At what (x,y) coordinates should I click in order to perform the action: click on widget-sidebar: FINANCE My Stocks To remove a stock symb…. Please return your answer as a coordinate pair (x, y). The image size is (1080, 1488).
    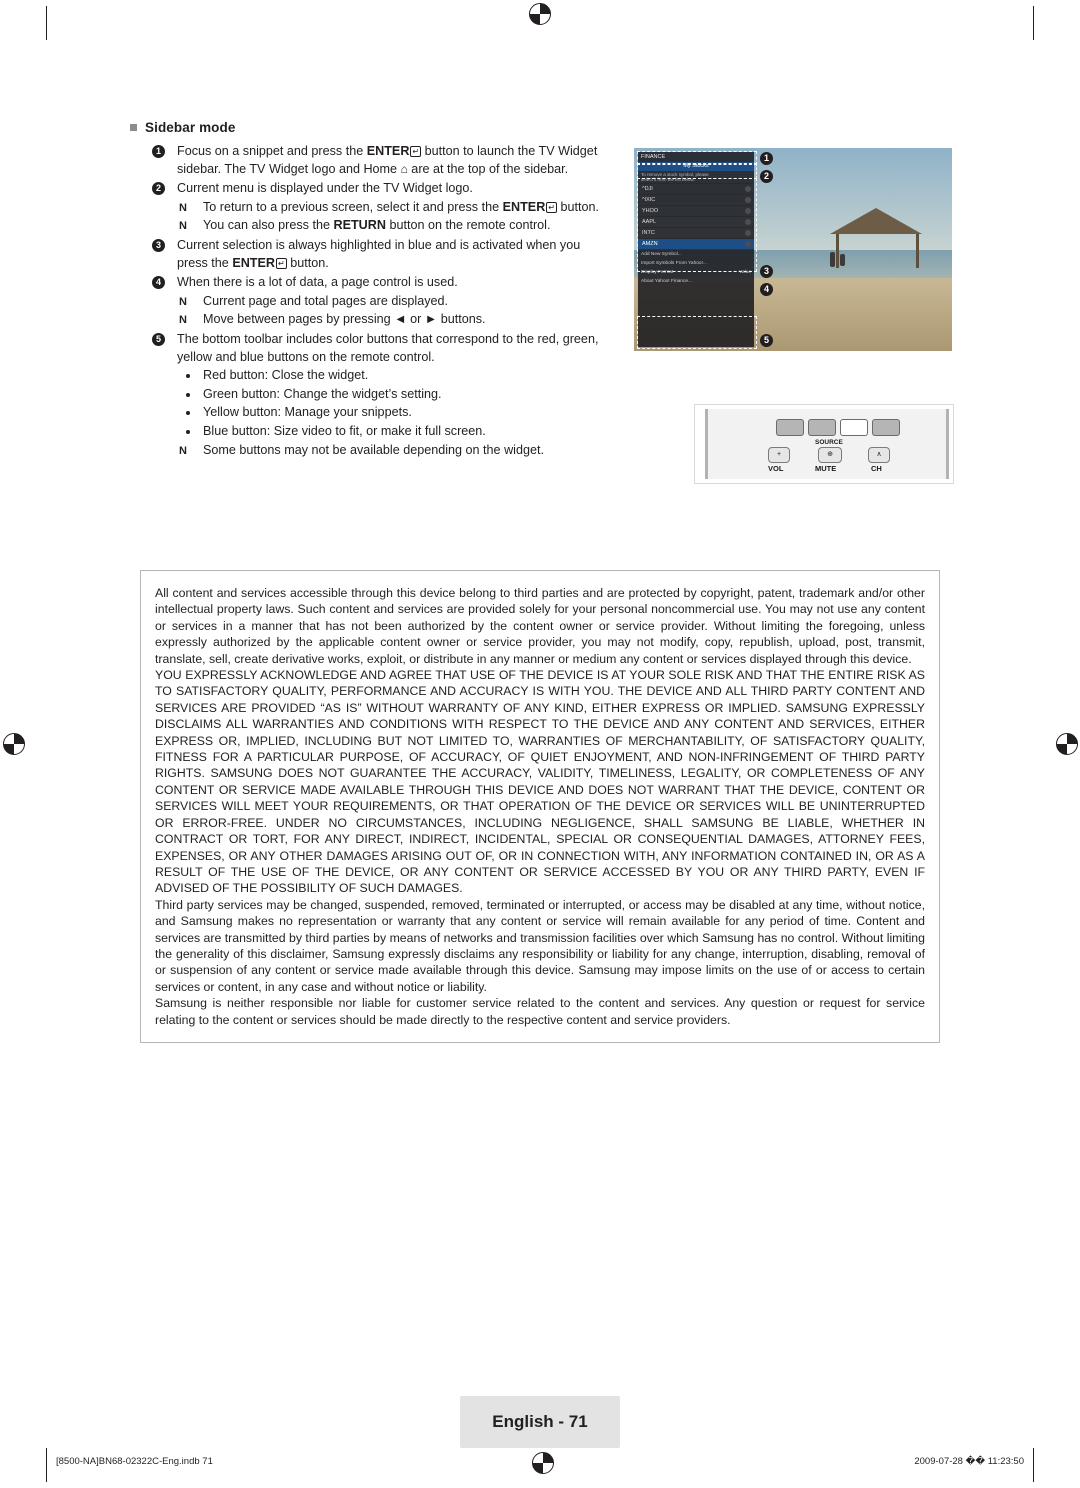
    Looking at the image, I should click on (696, 249).